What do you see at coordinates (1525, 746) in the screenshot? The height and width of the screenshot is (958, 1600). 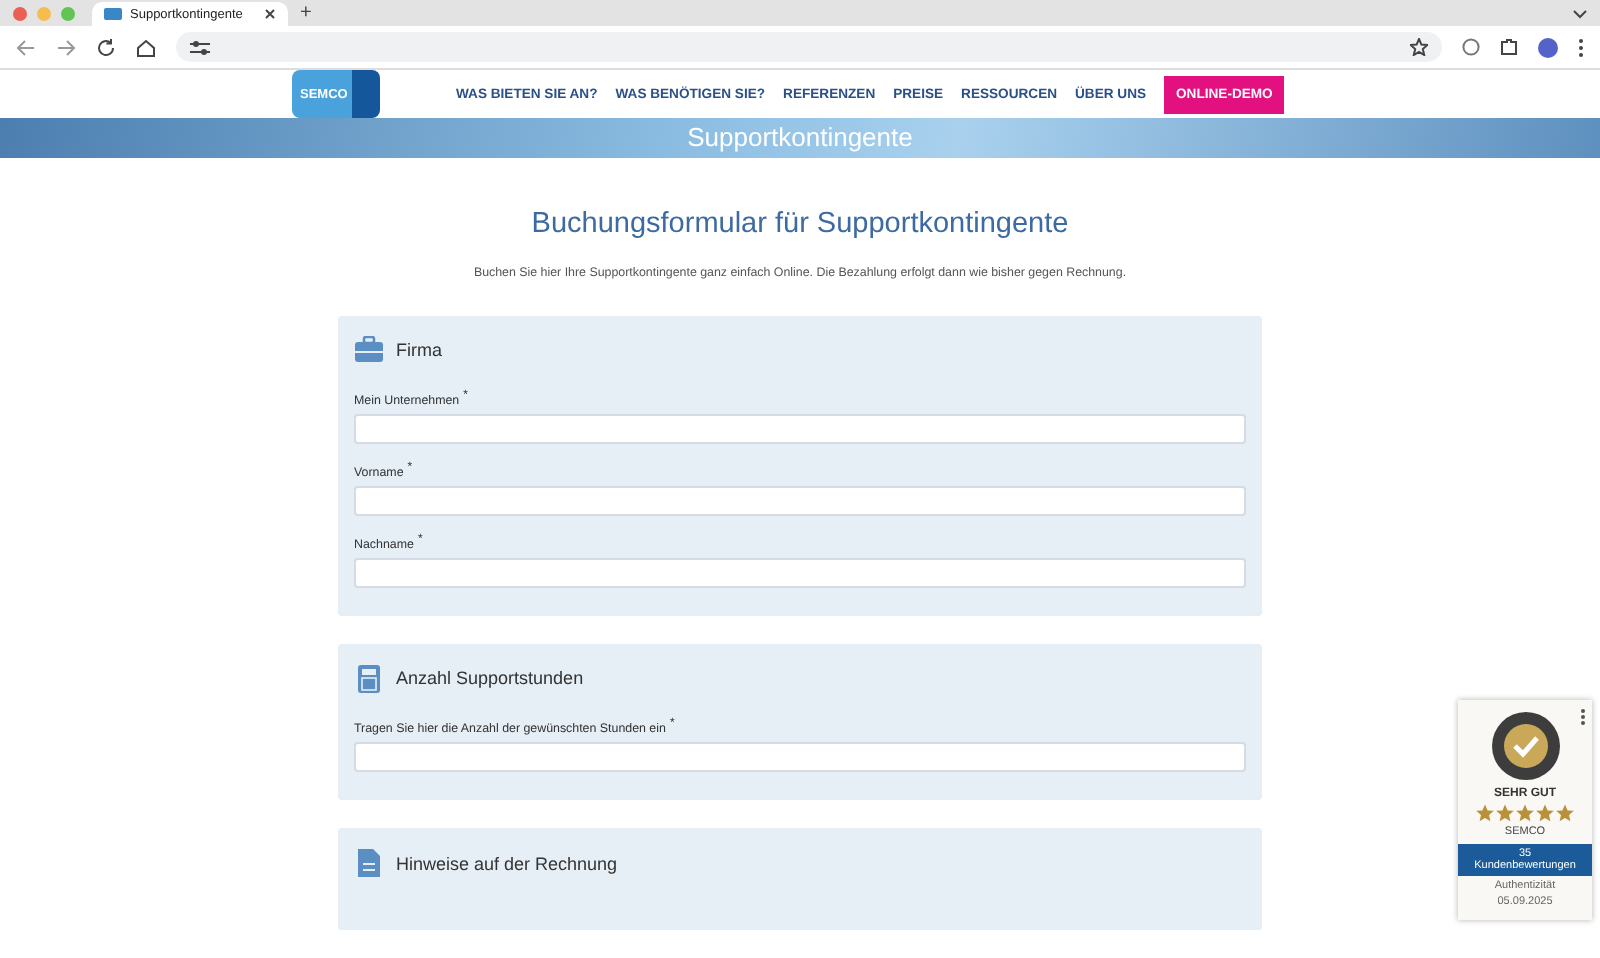 I see `seal-icon` at bounding box center [1525, 746].